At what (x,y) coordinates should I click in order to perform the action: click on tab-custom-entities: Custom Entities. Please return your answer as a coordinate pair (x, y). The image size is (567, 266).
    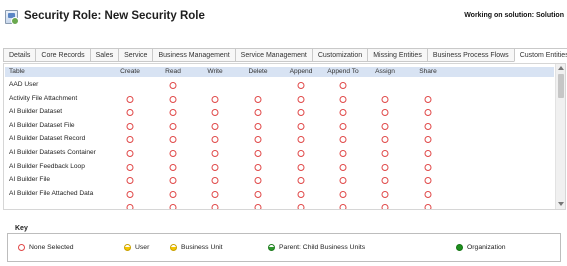
    Looking at the image, I should click on (540, 55).